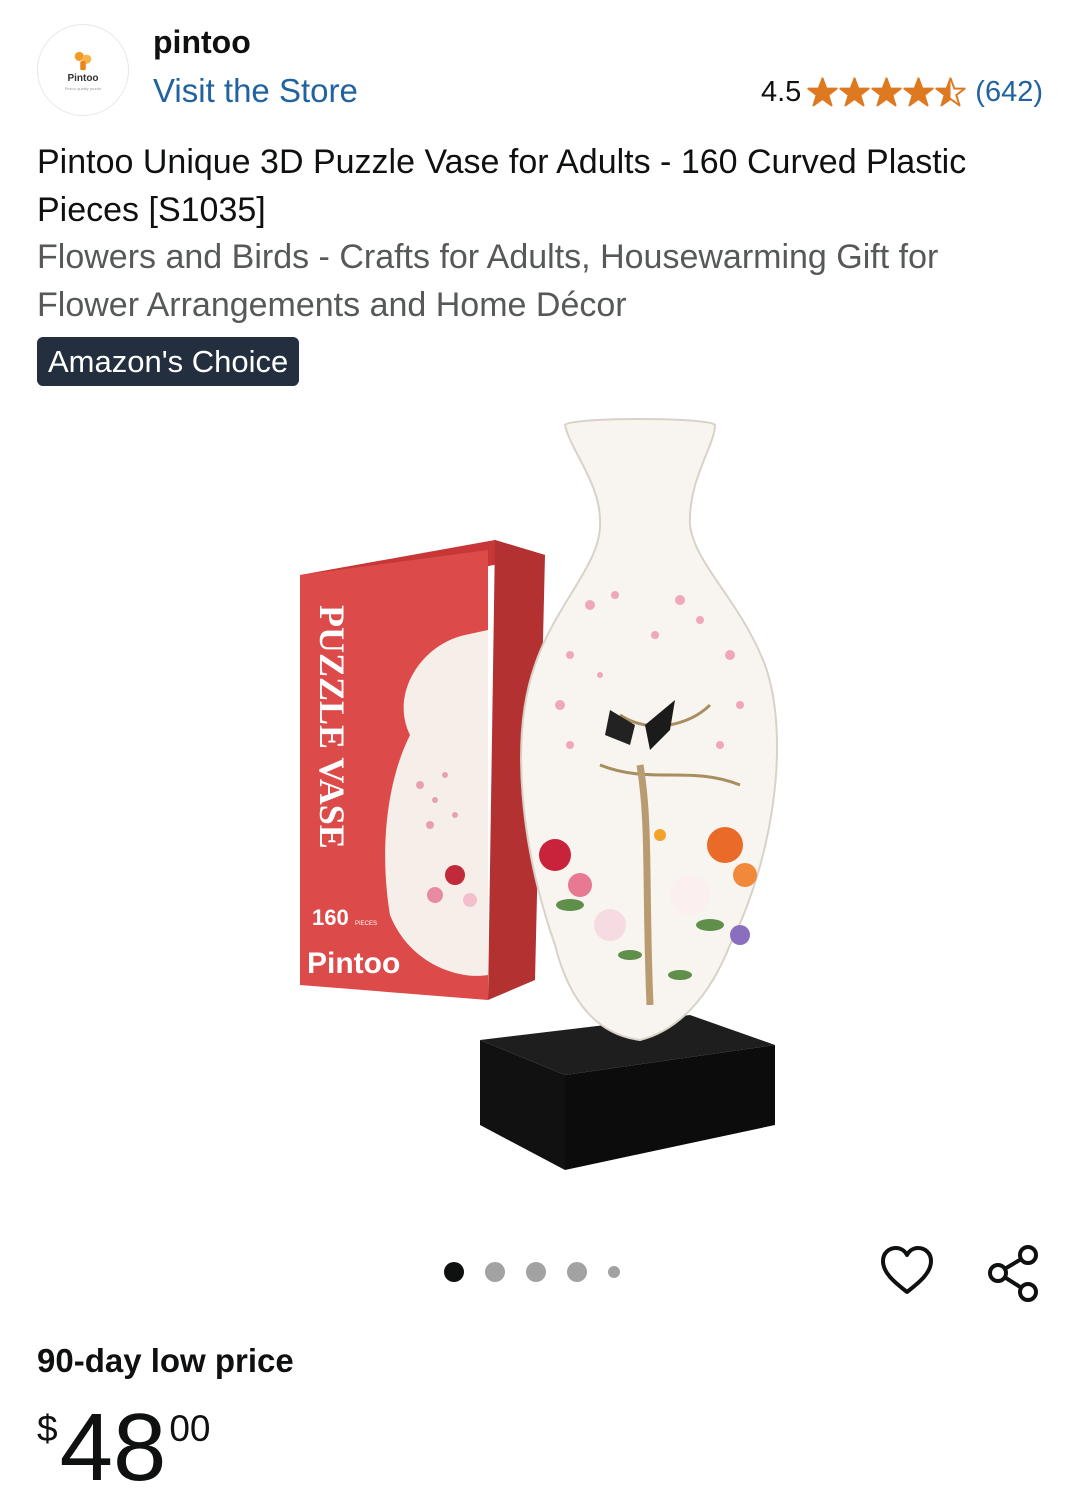 The image size is (1080, 1501). I want to click on add-to-list-button, so click(907, 1272).